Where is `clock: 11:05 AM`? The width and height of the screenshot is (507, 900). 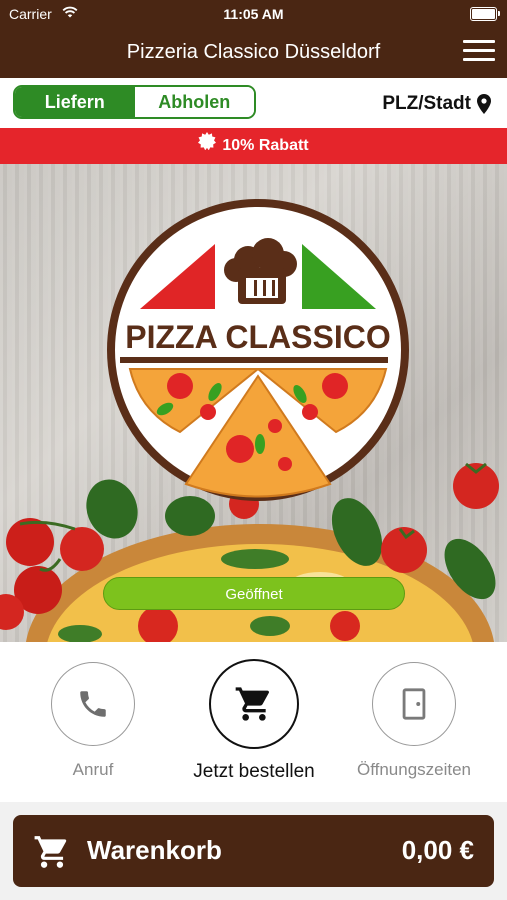
clock: 11:05 AM is located at coordinates (253, 14).